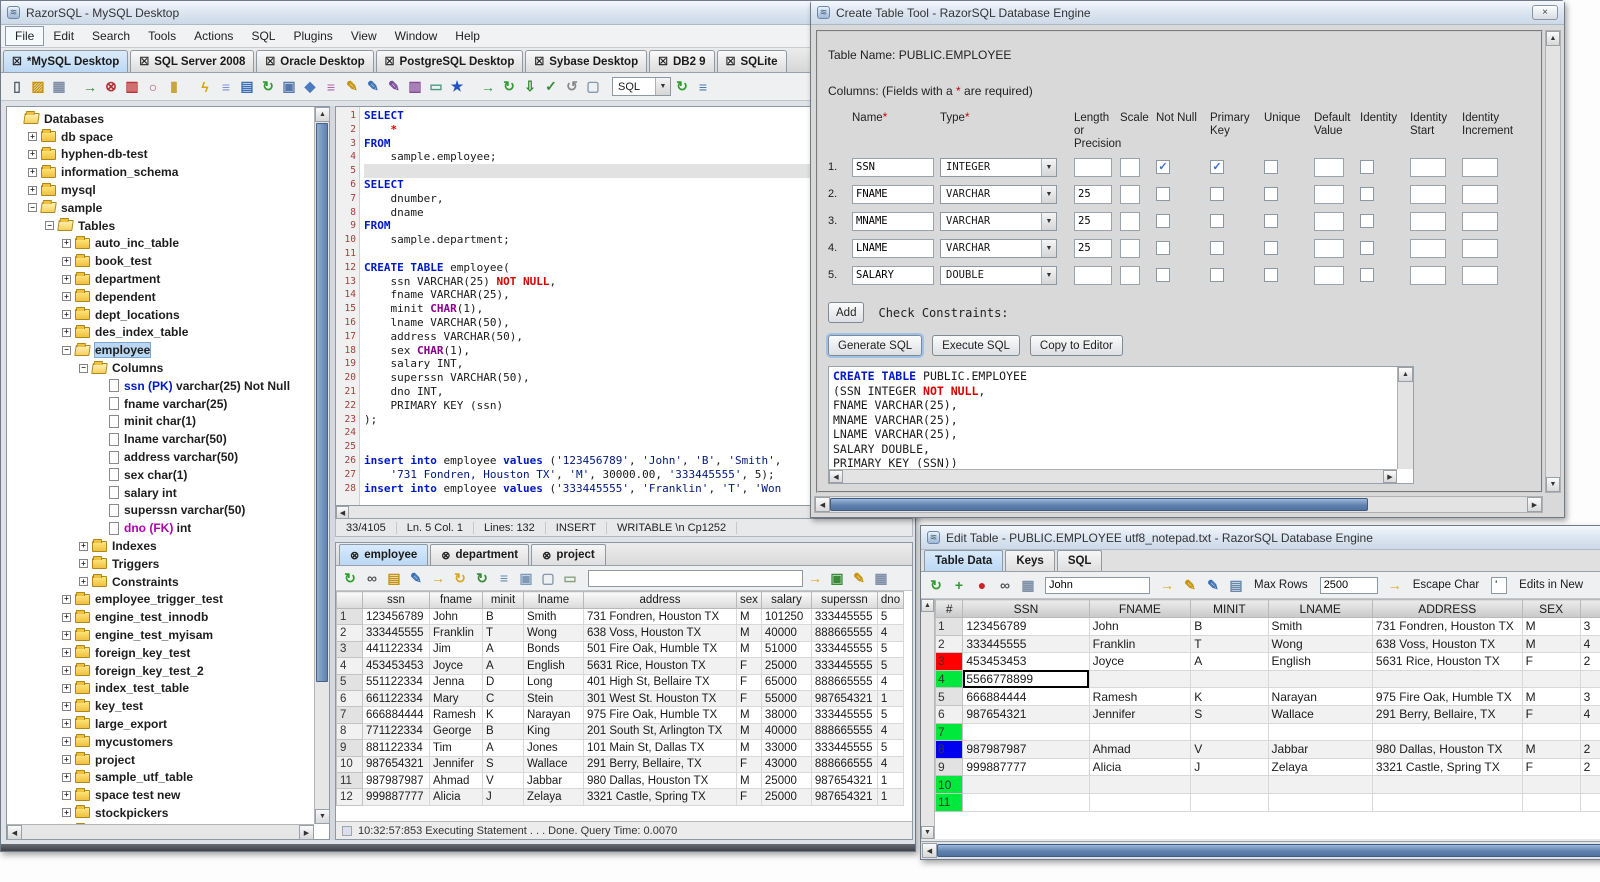 The image size is (1600, 882). Describe the element at coordinates (1447, 767) in the screenshot. I see `table-cell: 3321 Castle, Spring TX` at that location.